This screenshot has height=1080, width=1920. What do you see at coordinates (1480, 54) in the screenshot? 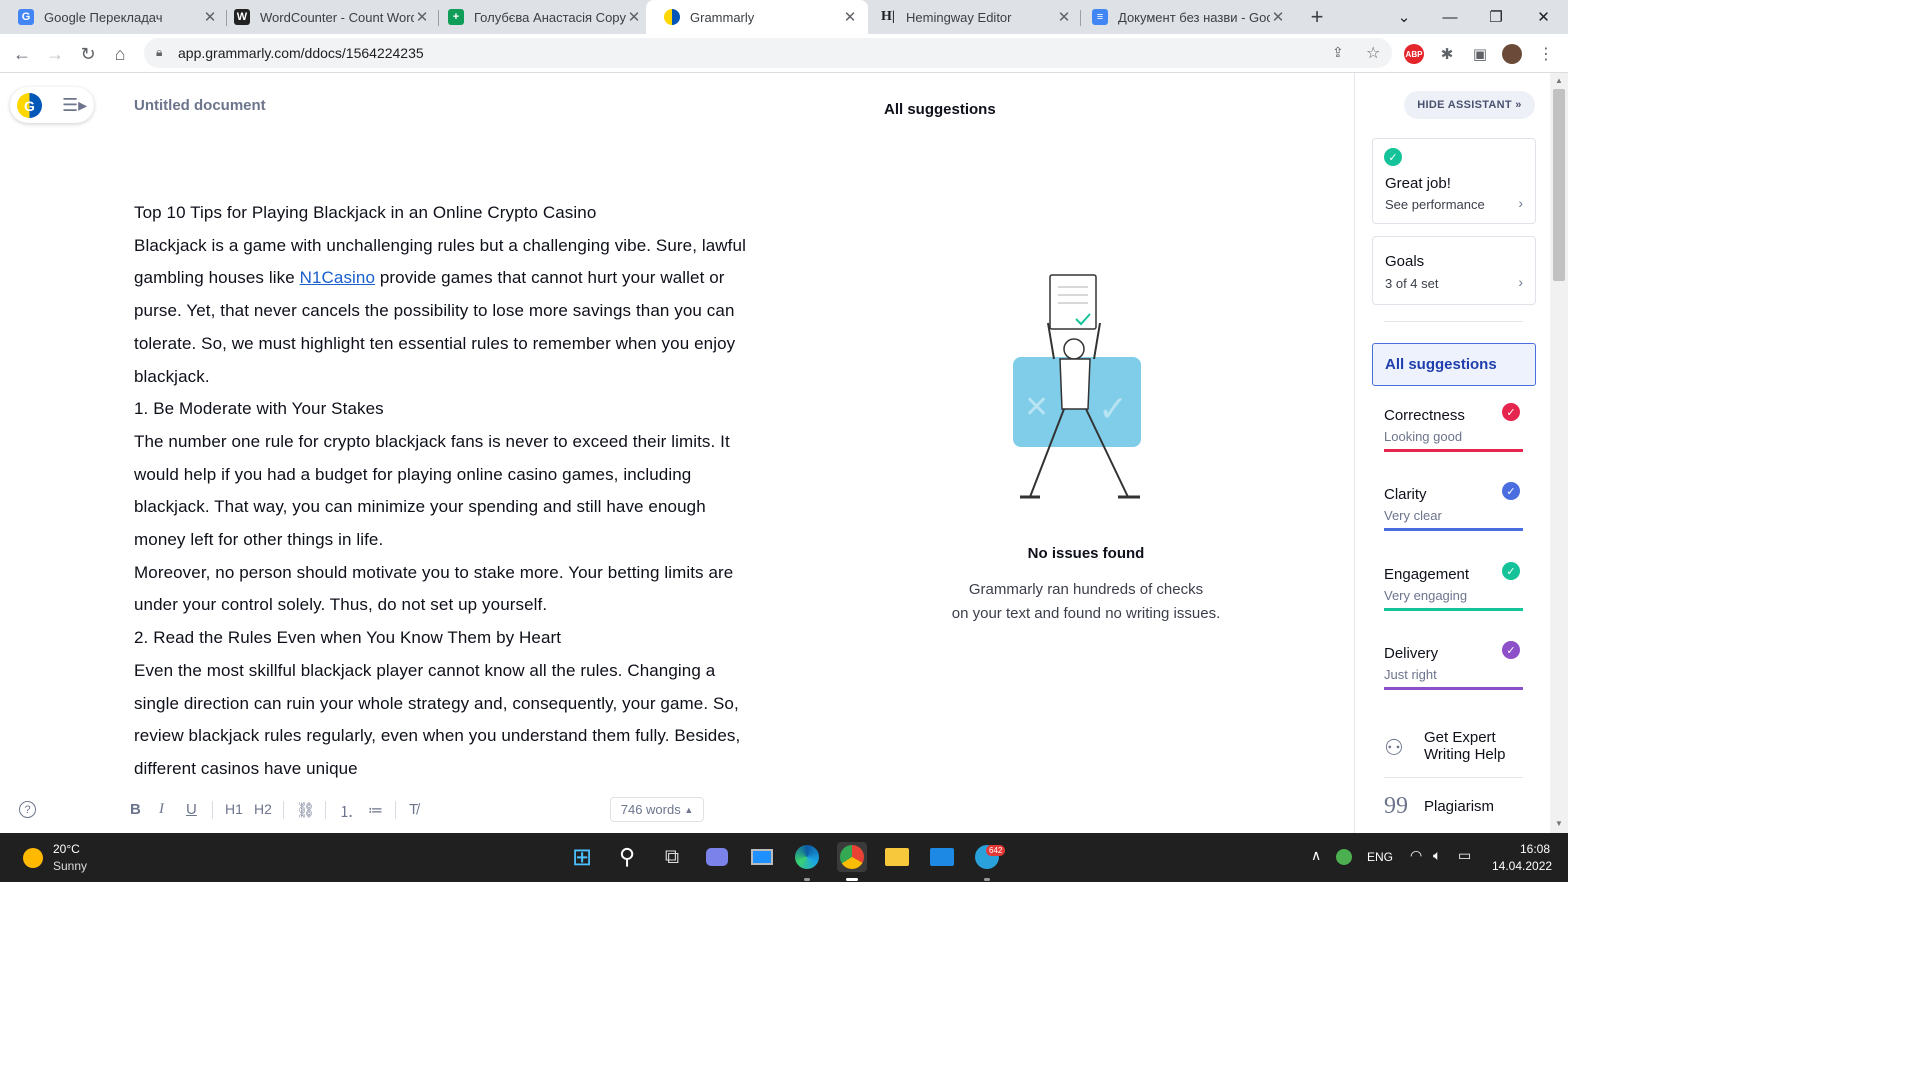
I see `side-panel-icon: ▣` at bounding box center [1480, 54].